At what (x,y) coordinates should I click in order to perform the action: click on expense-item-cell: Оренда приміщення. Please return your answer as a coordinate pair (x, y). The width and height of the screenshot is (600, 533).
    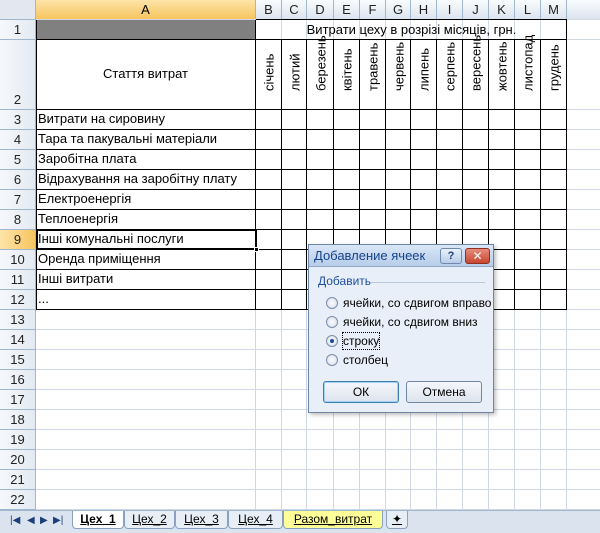
    Looking at the image, I should click on (98, 259).